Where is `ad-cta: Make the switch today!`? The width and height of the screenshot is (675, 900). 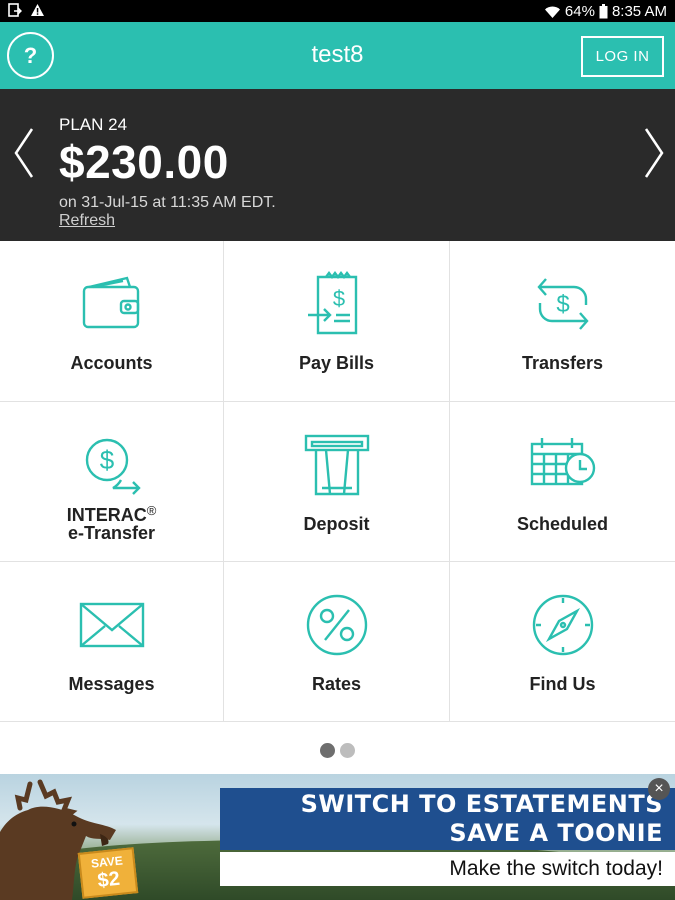 ad-cta: Make the switch today! is located at coordinates (447, 869).